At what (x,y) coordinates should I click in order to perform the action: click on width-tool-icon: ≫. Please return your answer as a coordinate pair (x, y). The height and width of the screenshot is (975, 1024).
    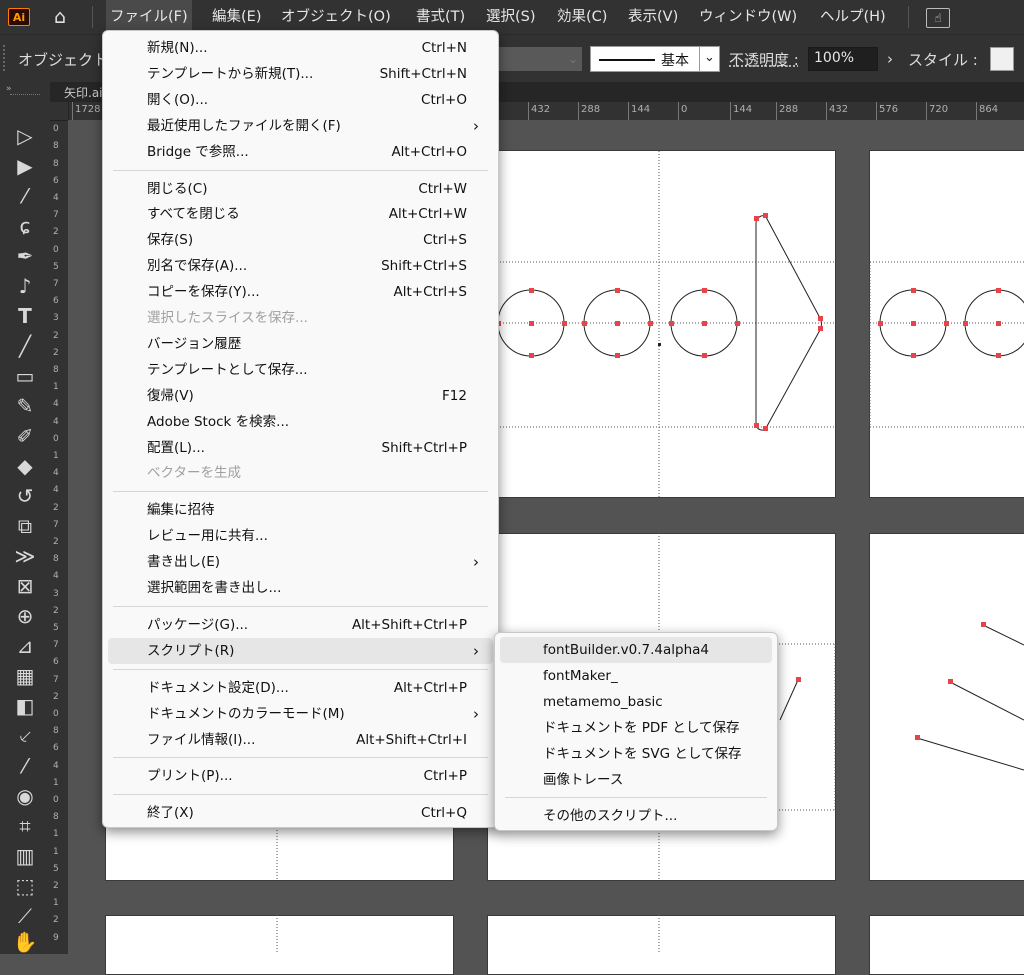
    Looking at the image, I should click on (25, 556).